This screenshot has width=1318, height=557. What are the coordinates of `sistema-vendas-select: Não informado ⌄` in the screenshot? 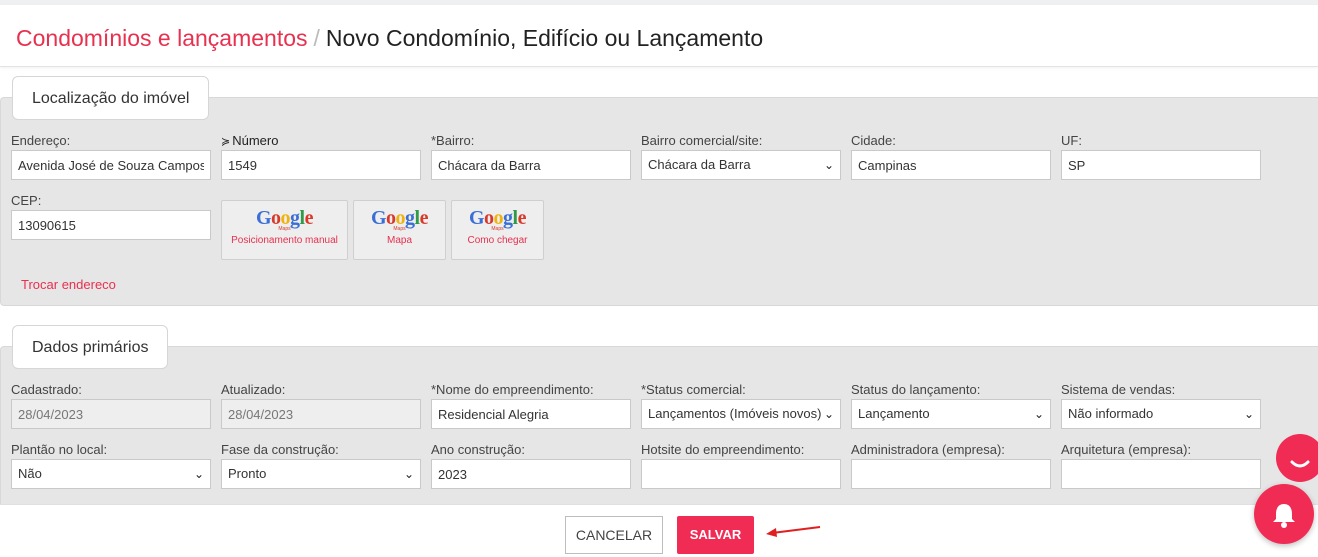 It's located at (1161, 414).